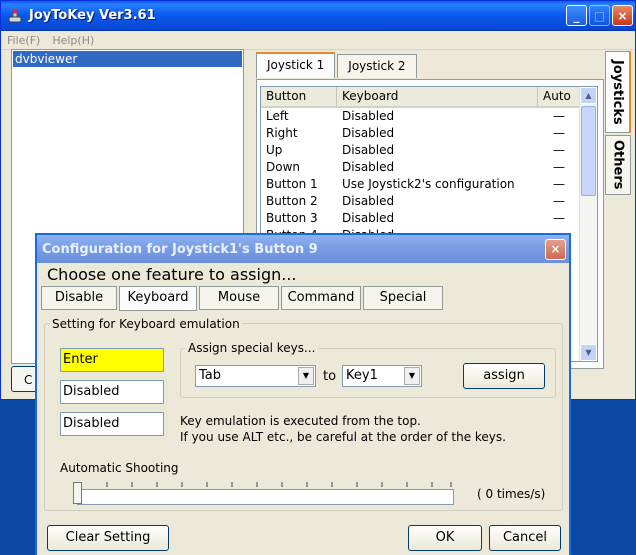 This screenshot has width=636, height=555. I want to click on cell-keyboard: Use Joystick2's configuration, so click(428, 184).